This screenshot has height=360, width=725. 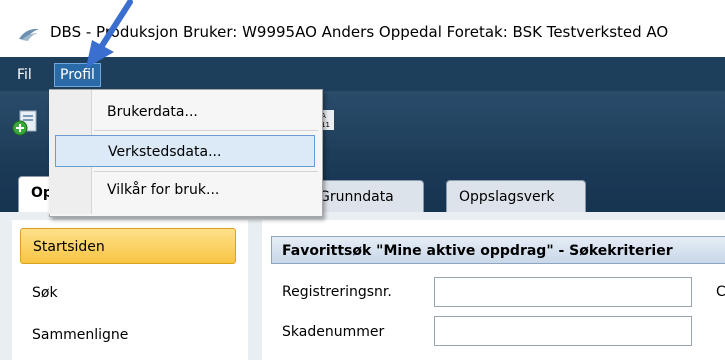 What do you see at coordinates (24, 75) in the screenshot?
I see `menu-fil: Fil` at bounding box center [24, 75].